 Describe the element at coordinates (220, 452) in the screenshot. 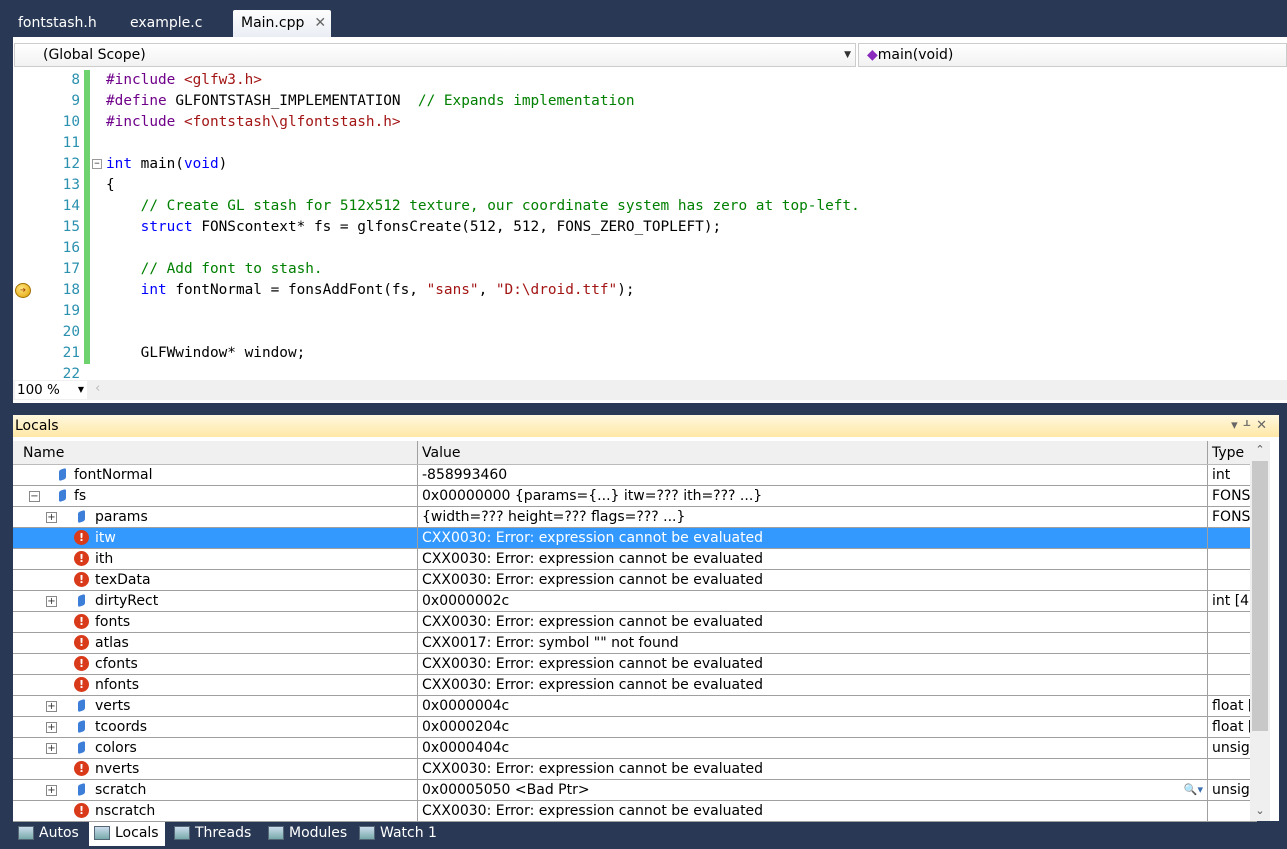

I see `header-name: Name` at that location.